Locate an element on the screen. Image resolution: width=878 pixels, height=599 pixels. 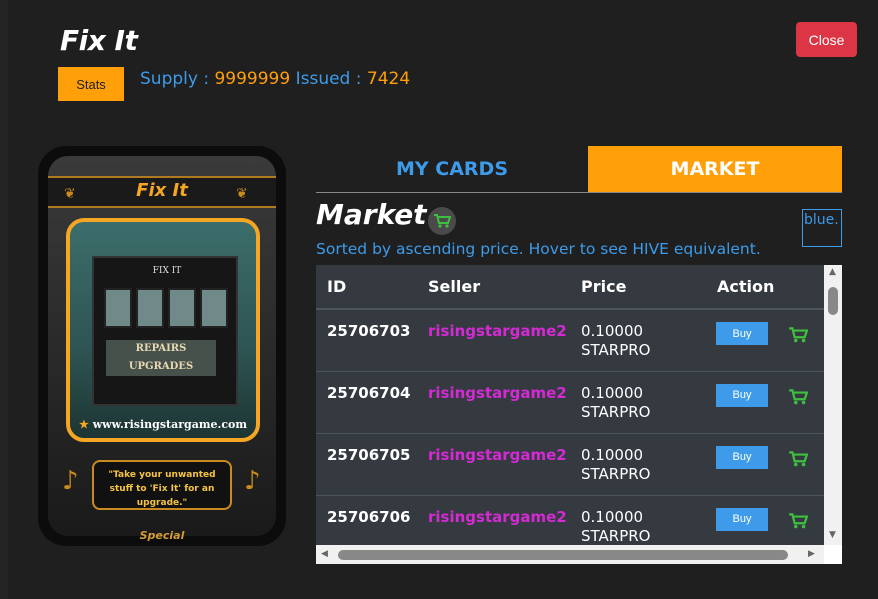
scroll-down-icon: ▼ is located at coordinates (832, 535).